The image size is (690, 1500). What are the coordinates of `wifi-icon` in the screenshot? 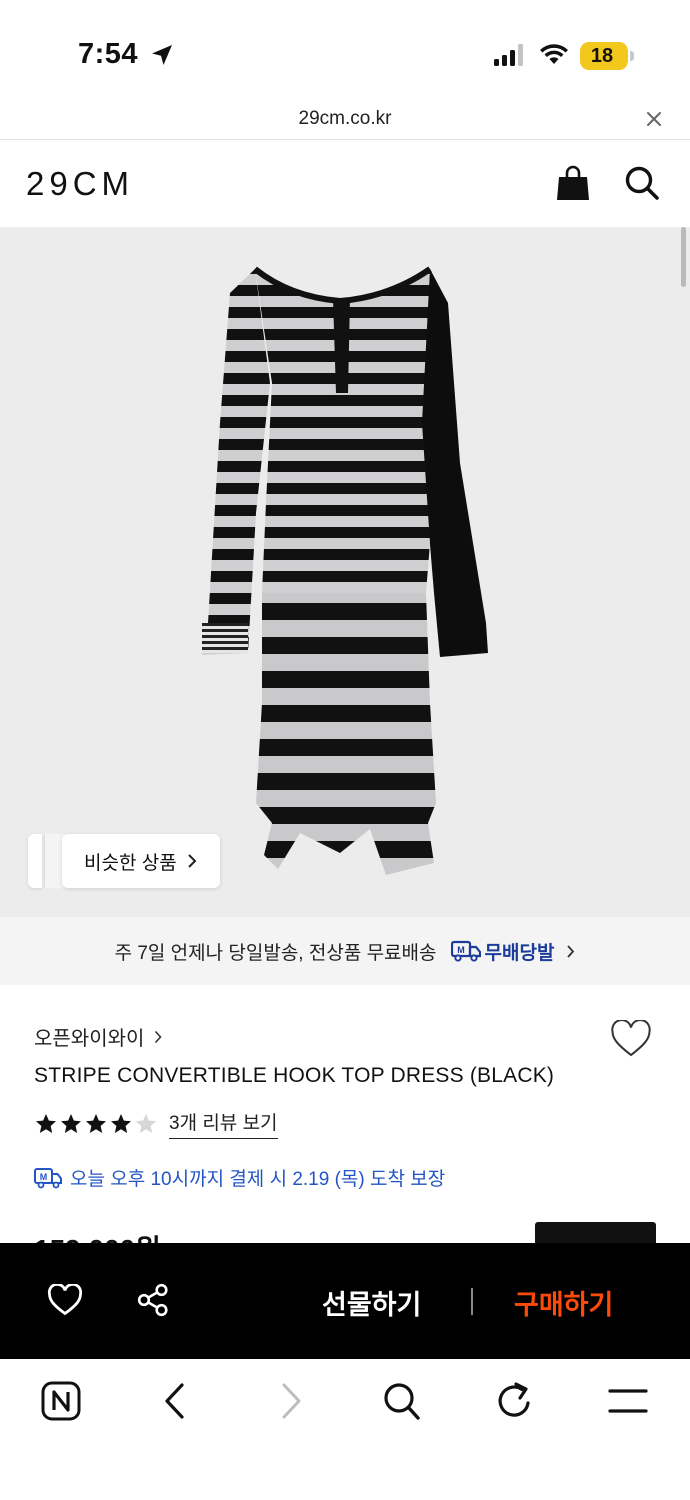 It's located at (554, 54).